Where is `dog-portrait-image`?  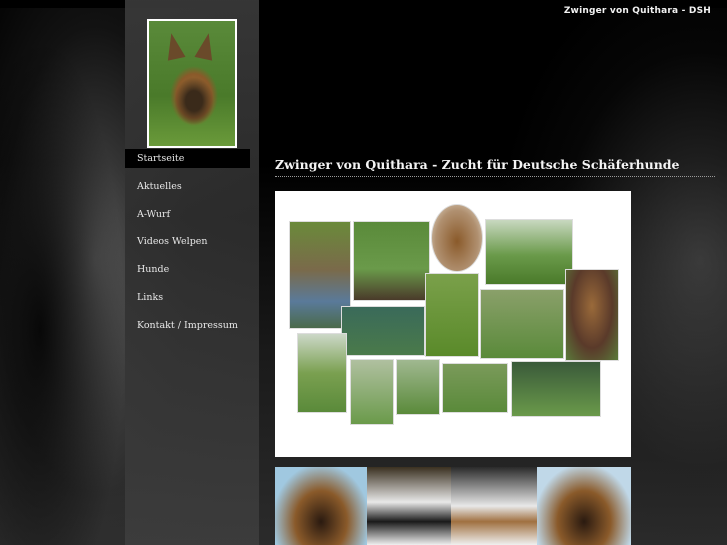
dog-portrait-image is located at coordinates (192, 83).